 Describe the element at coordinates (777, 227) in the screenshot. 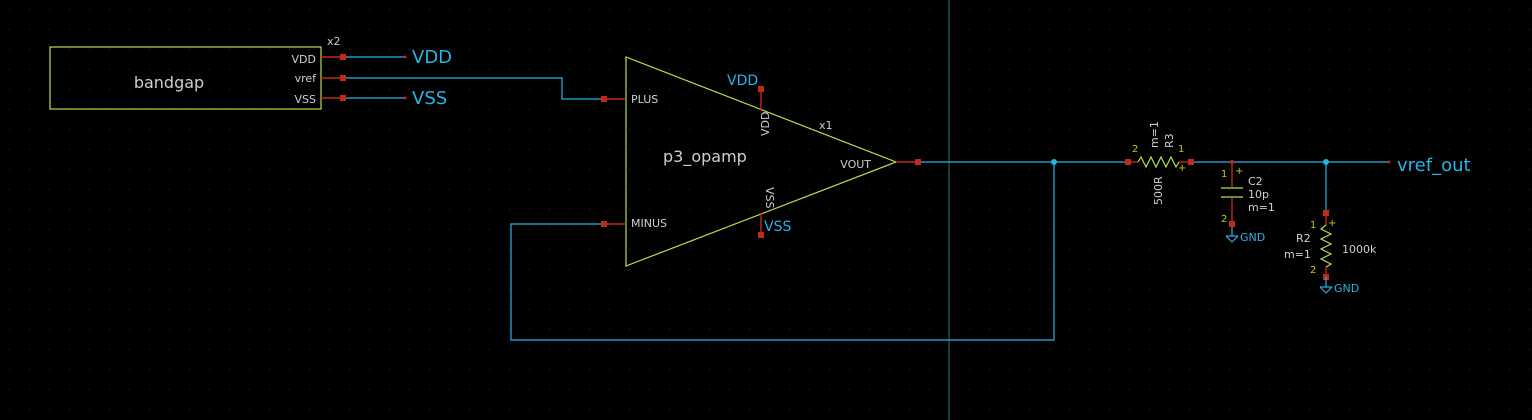

I see `opamp-vss-net-label: VSS` at that location.